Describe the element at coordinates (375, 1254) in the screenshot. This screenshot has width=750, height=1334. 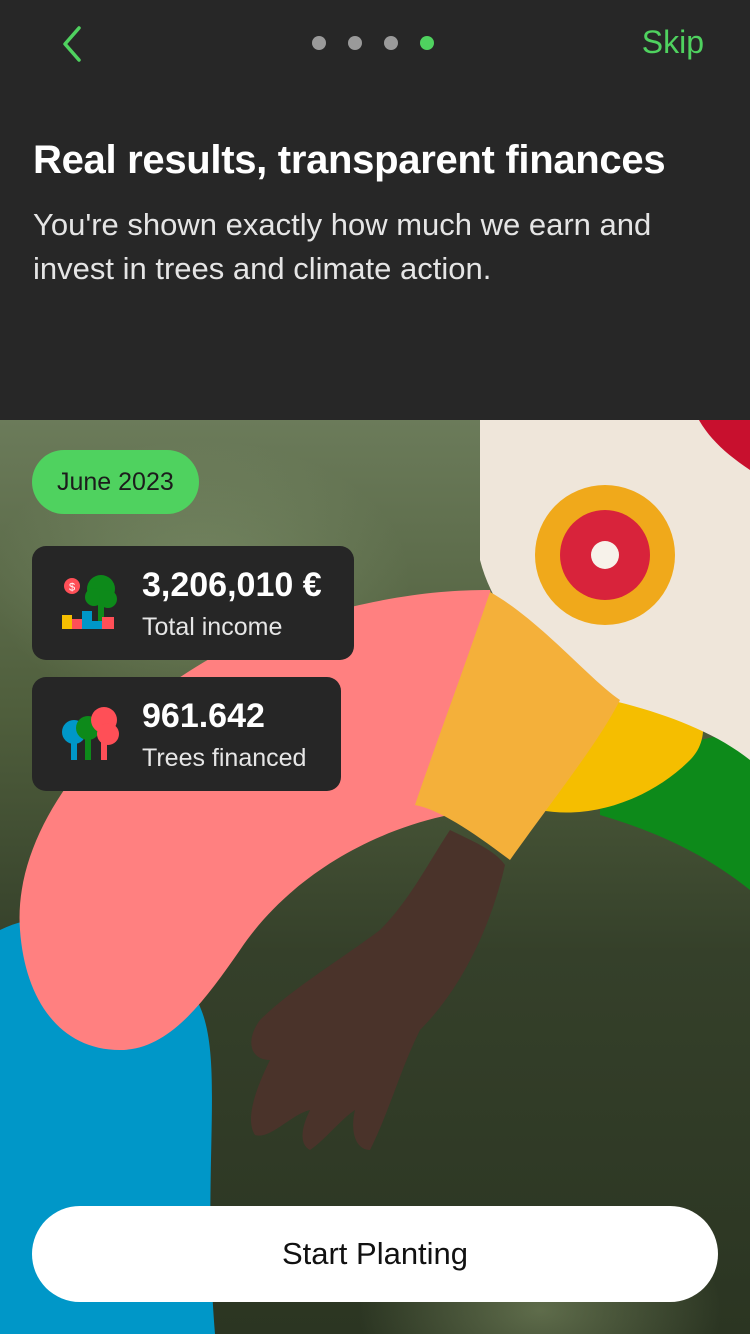
I see `start-planting-button: Start Planting` at that location.